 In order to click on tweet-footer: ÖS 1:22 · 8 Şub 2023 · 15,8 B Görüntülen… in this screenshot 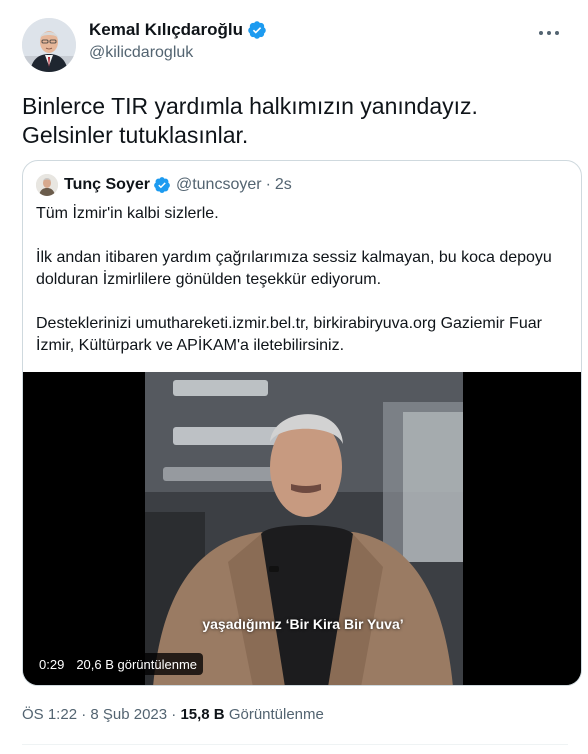, I will do `click(173, 714)`.